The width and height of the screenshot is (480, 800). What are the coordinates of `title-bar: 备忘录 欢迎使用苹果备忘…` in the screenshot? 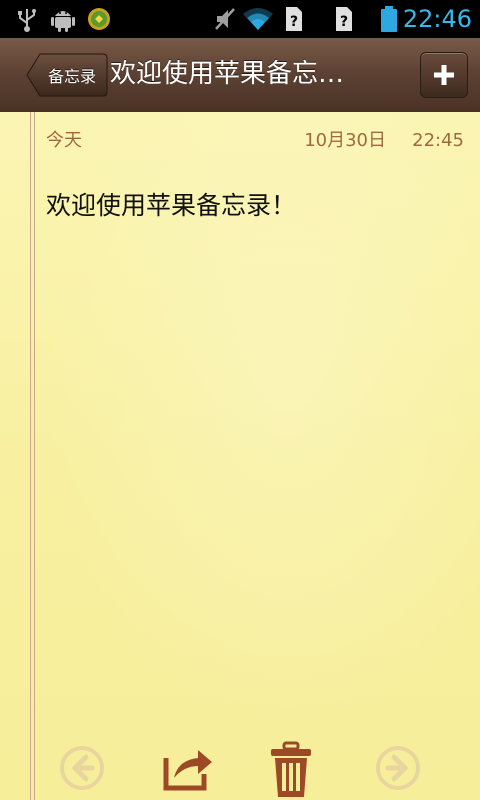 It's located at (240, 75).